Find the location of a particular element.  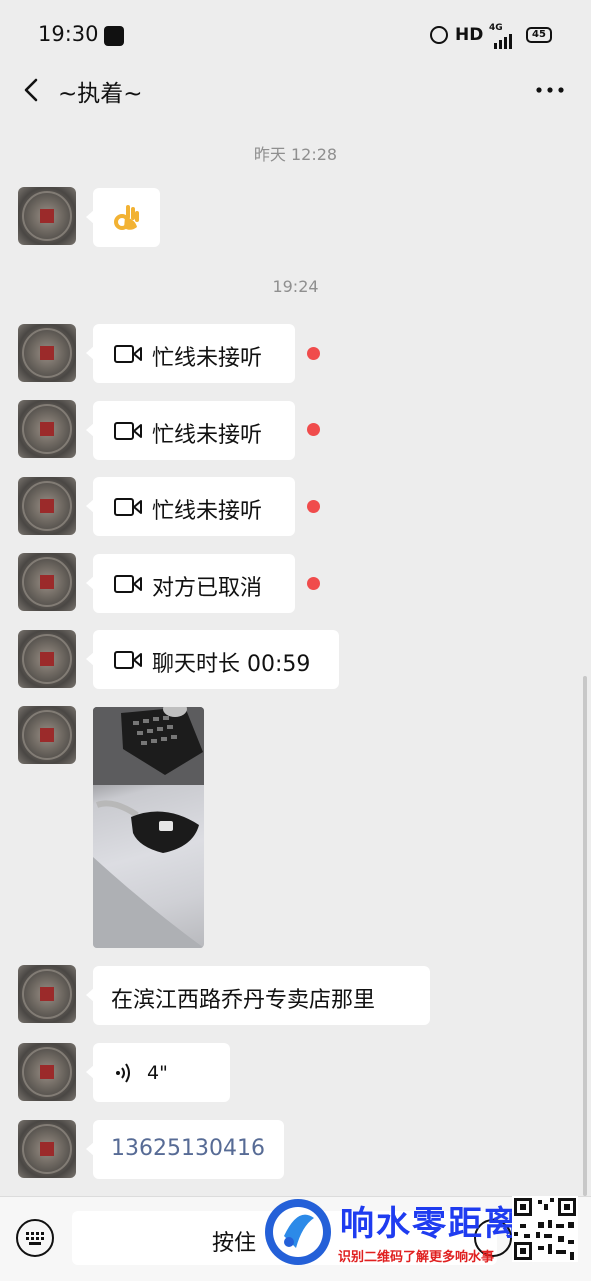

scrollbar is located at coordinates (585, 936).